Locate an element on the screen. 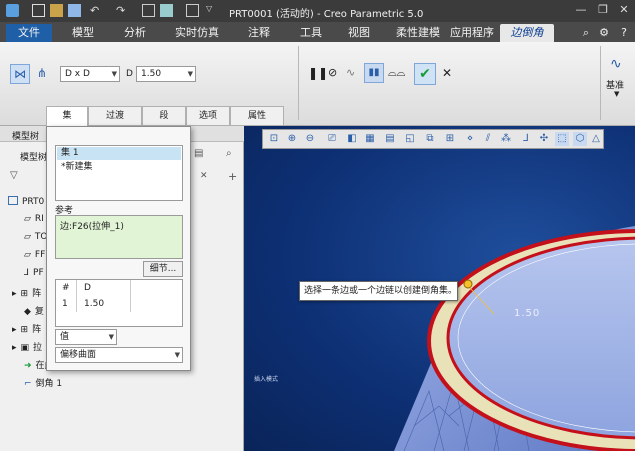 The width and height of the screenshot is (635, 451). offset-surface-select: 偏移曲面 ▼ is located at coordinates (119, 355).